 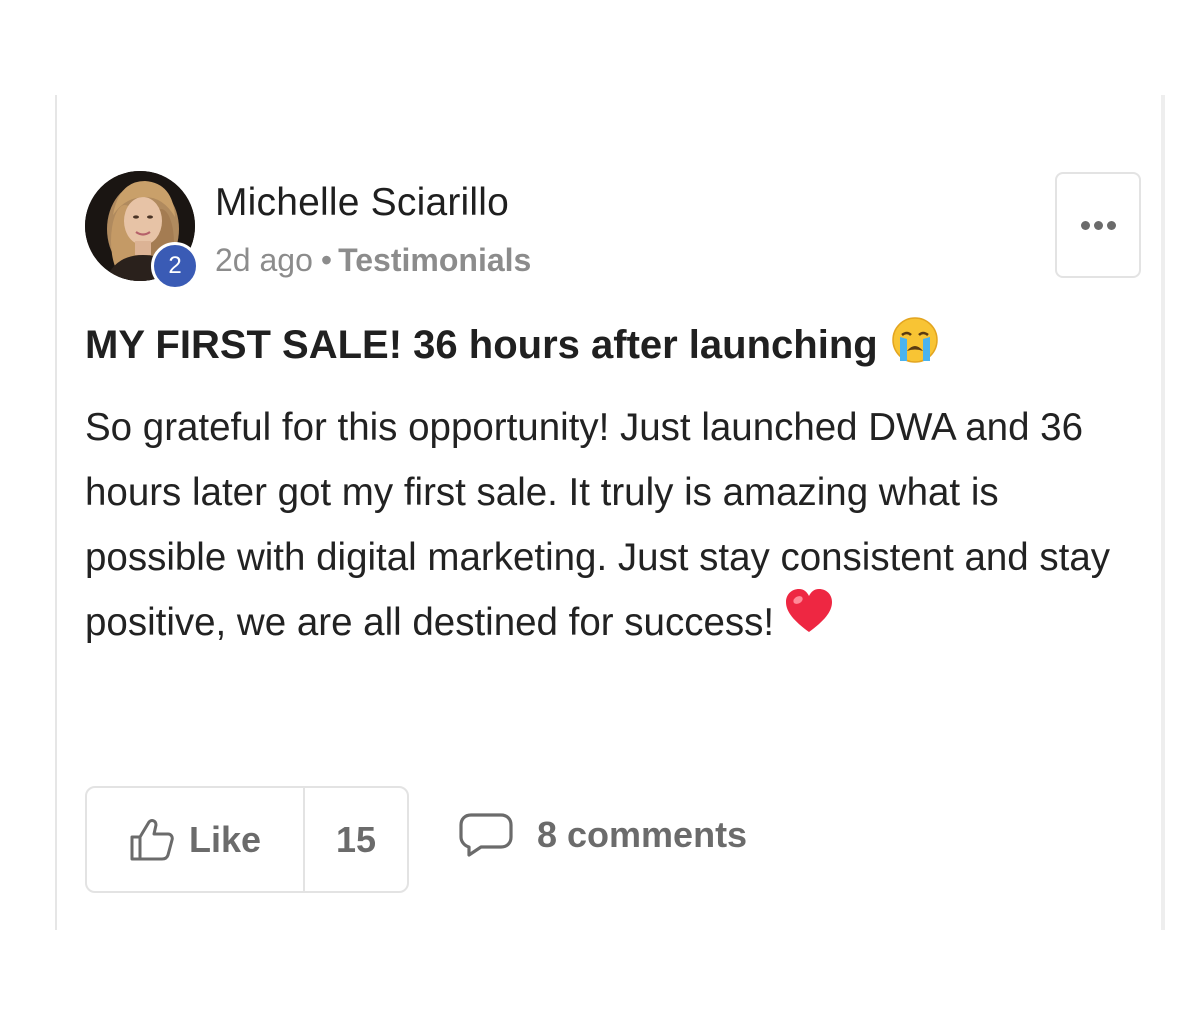 I want to click on like-button: Like, so click(x=196, y=839).